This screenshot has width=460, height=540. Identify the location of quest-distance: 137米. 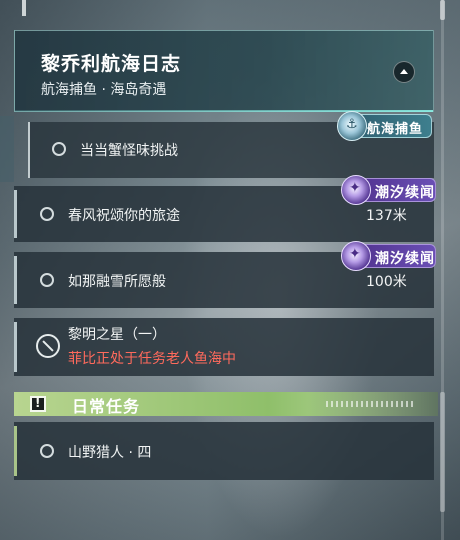
(386, 216).